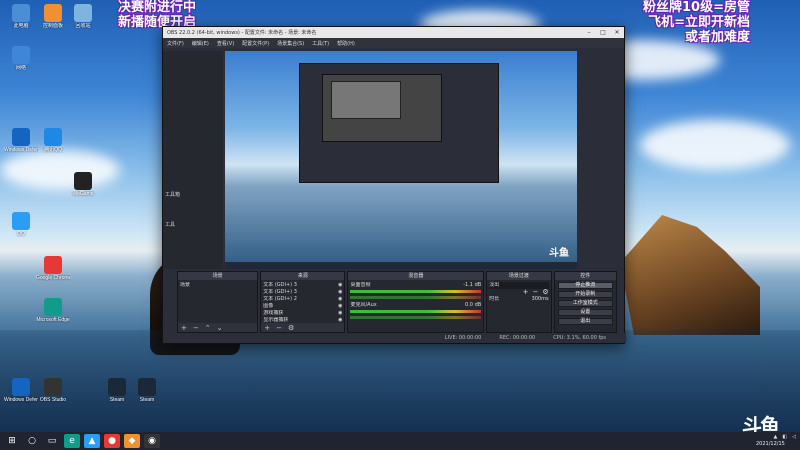 The width and height of the screenshot is (800, 450). I want to click on close-icon: ✕, so click(617, 32).